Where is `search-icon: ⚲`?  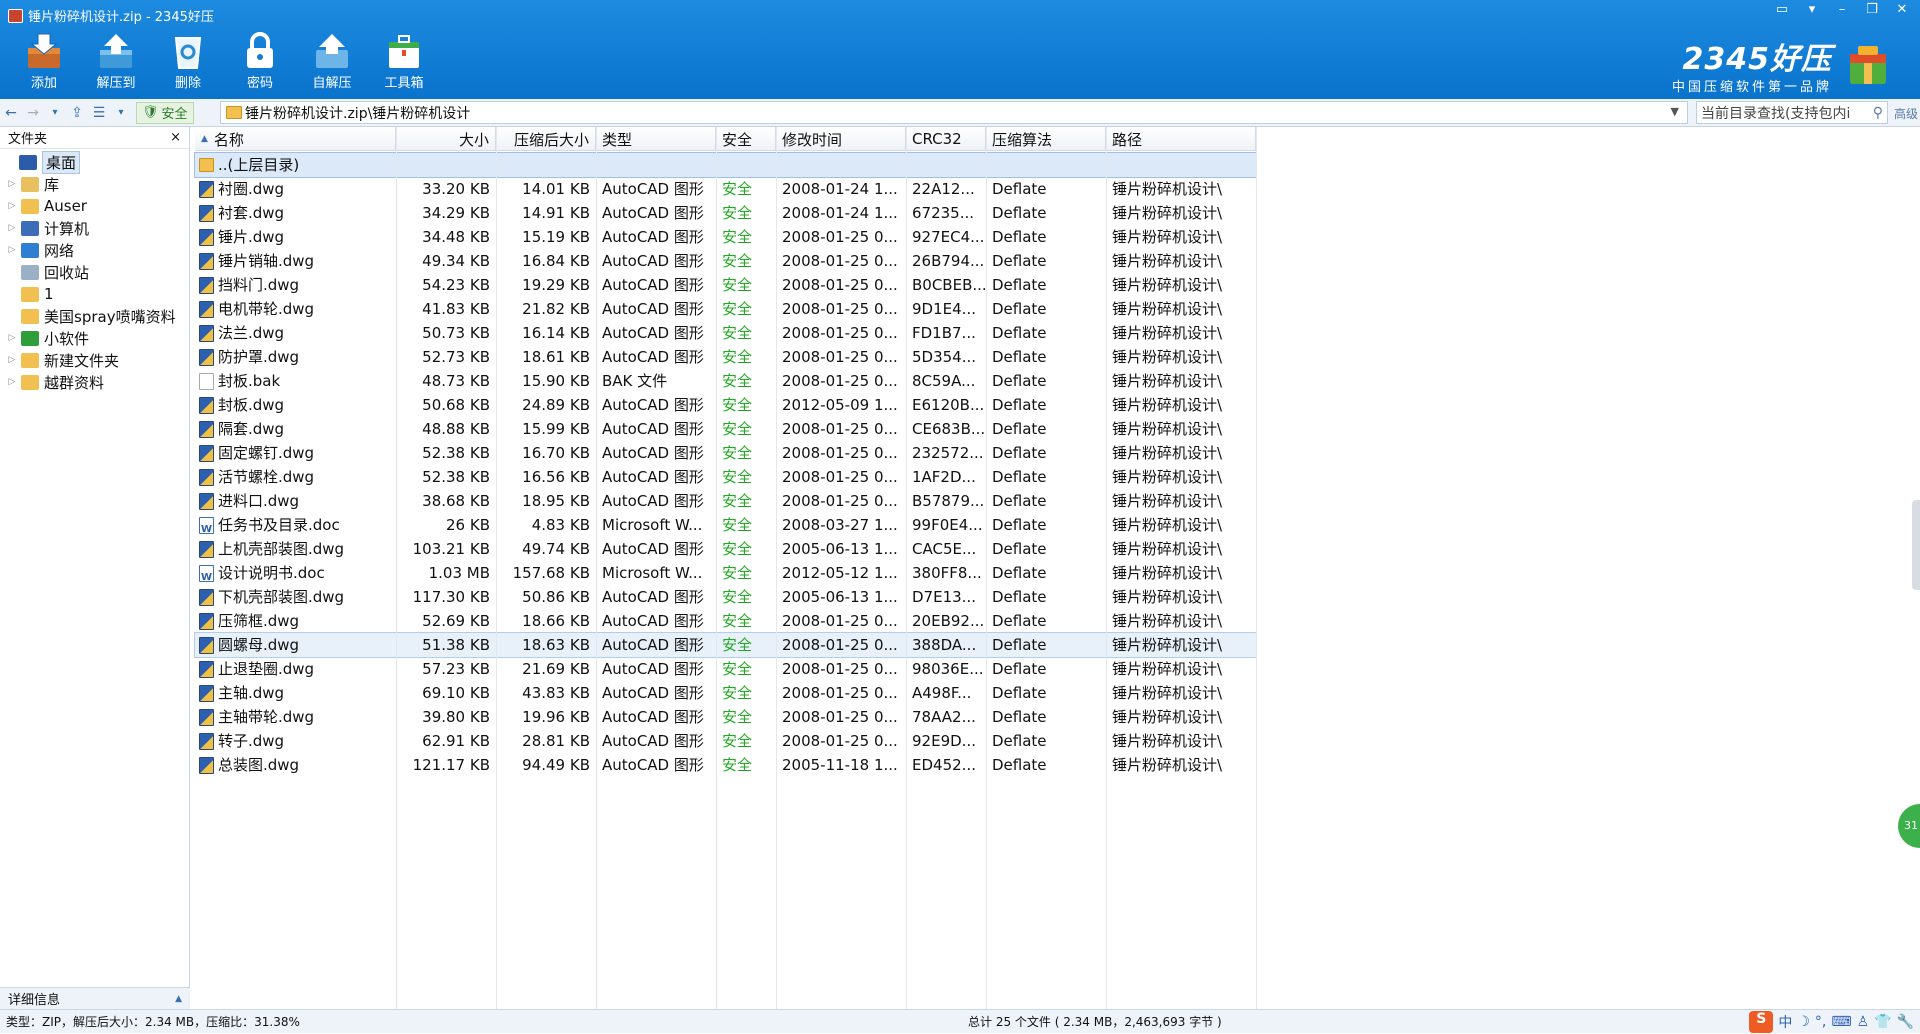
search-icon: ⚲ is located at coordinates (1878, 113).